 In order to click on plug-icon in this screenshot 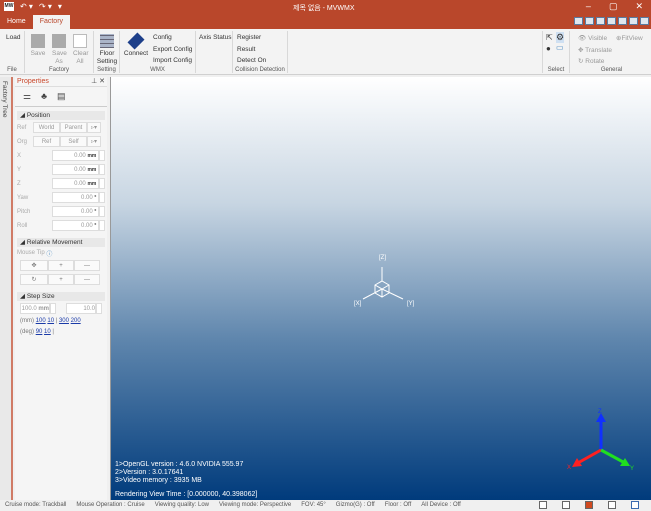, I will do `click(136, 41)`.